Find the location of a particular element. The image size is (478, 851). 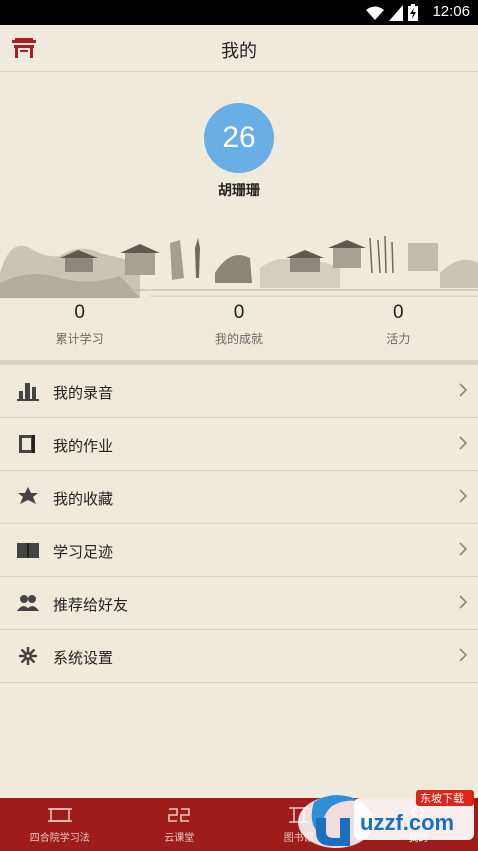

app-bar: 我的 is located at coordinates (239, 48).